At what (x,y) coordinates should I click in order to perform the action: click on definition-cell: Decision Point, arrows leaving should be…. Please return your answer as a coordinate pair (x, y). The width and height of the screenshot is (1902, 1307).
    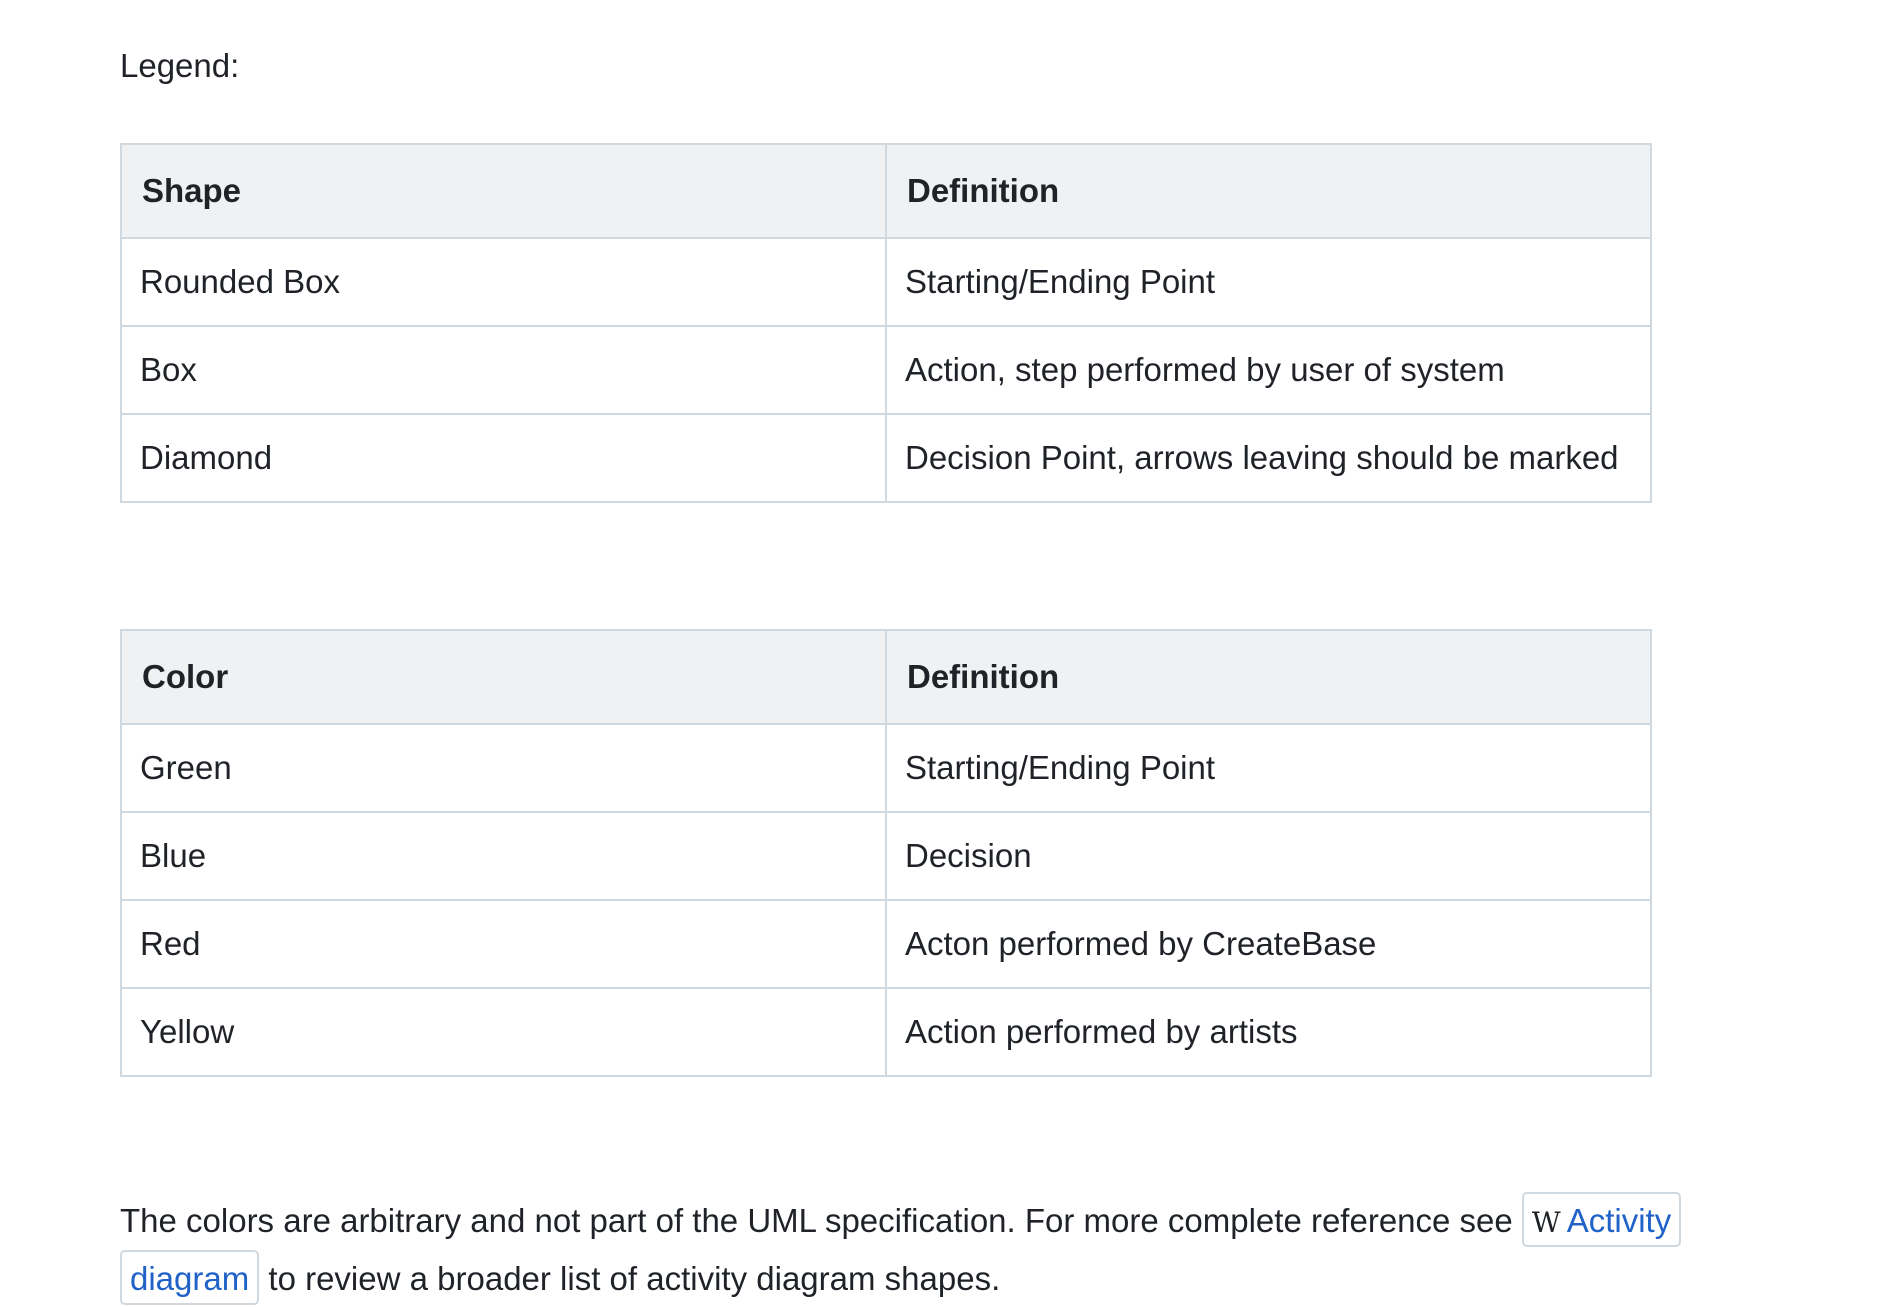
    Looking at the image, I should click on (1268, 458).